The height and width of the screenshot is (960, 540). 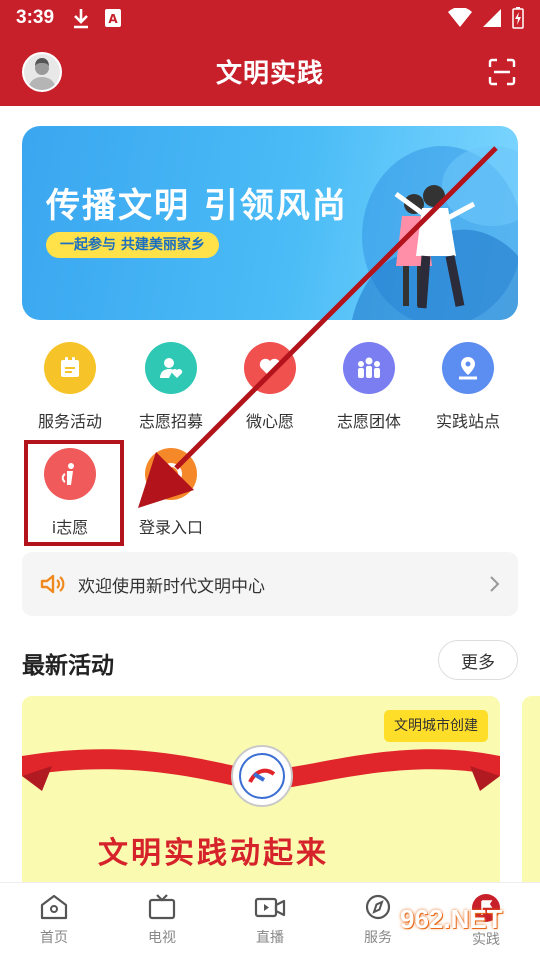 What do you see at coordinates (531, 789) in the screenshot?
I see `activity-card-next` at bounding box center [531, 789].